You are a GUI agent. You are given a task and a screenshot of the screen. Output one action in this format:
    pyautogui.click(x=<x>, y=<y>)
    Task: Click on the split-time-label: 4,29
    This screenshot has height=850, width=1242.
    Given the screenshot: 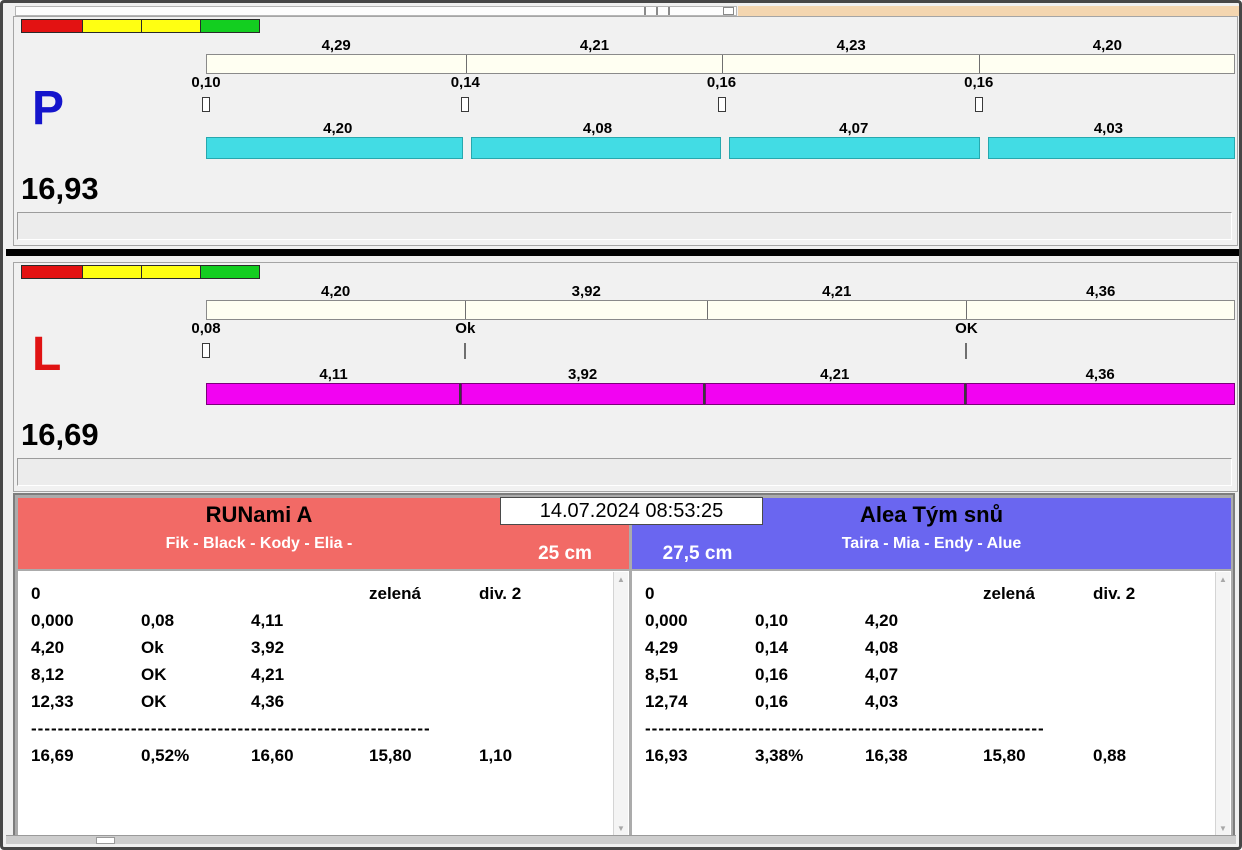 What is the action you would take?
    pyautogui.click(x=336, y=45)
    